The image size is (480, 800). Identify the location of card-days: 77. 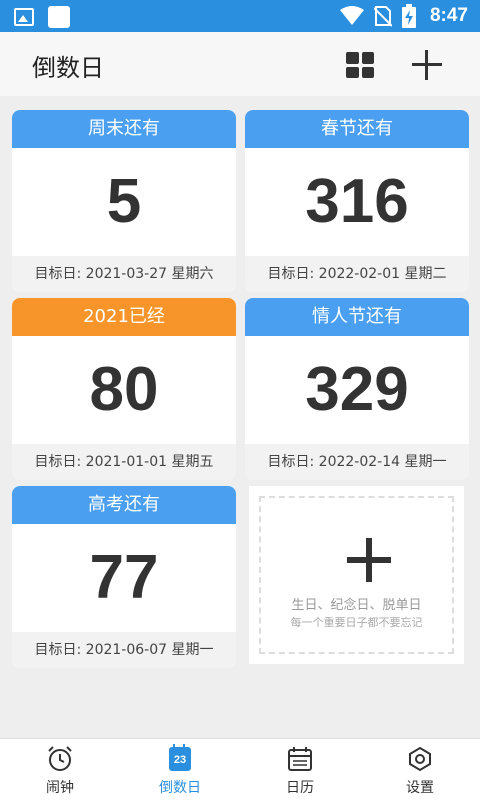
(124, 577).